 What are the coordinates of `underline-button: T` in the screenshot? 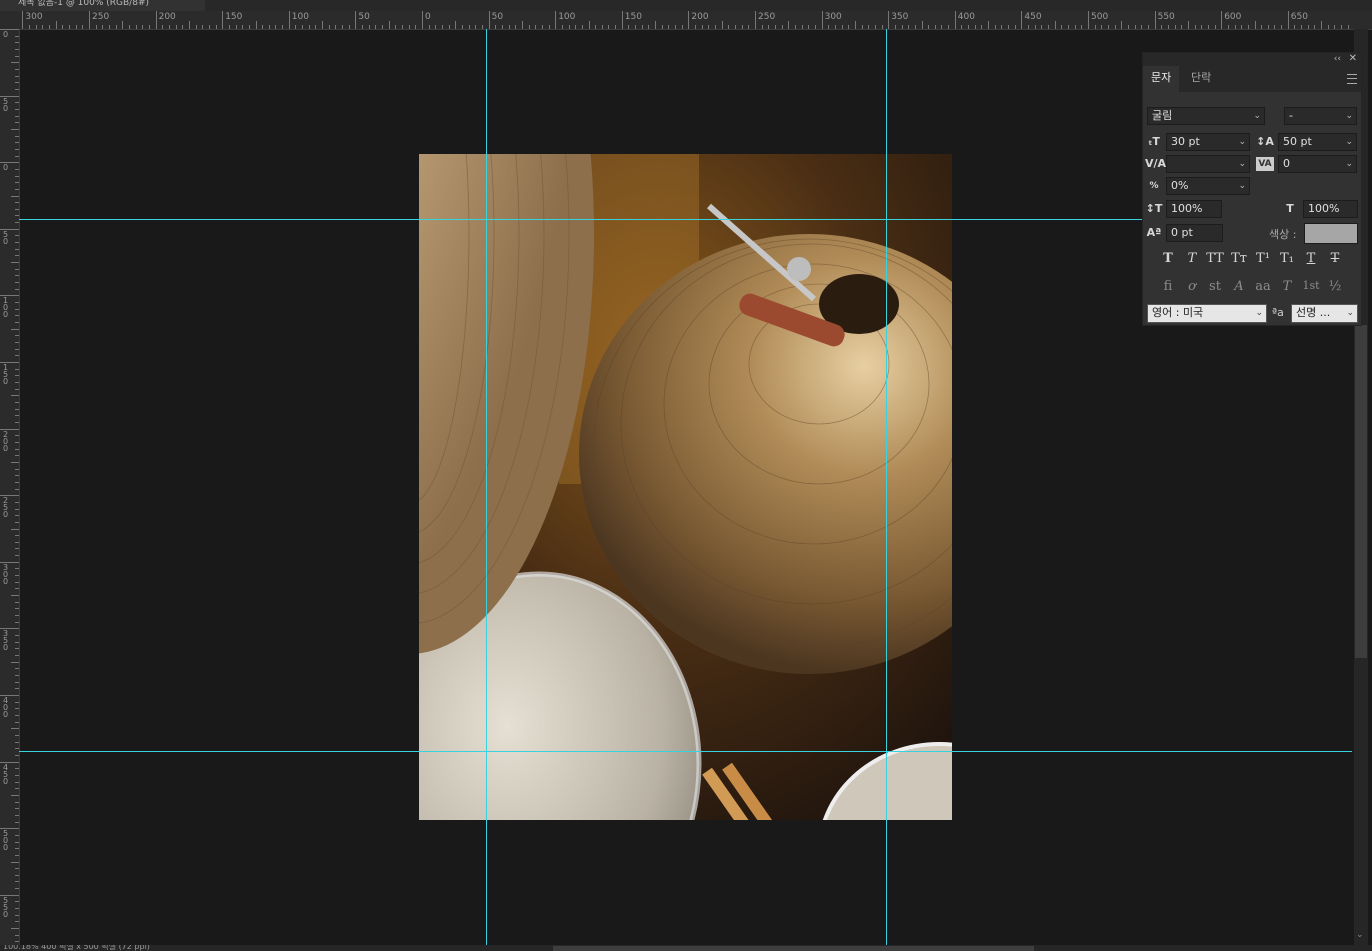 It's located at (1311, 258).